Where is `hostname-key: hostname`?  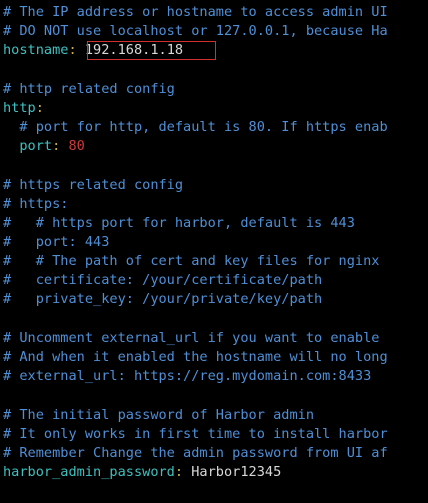 hostname-key: hostname is located at coordinates (36, 50).